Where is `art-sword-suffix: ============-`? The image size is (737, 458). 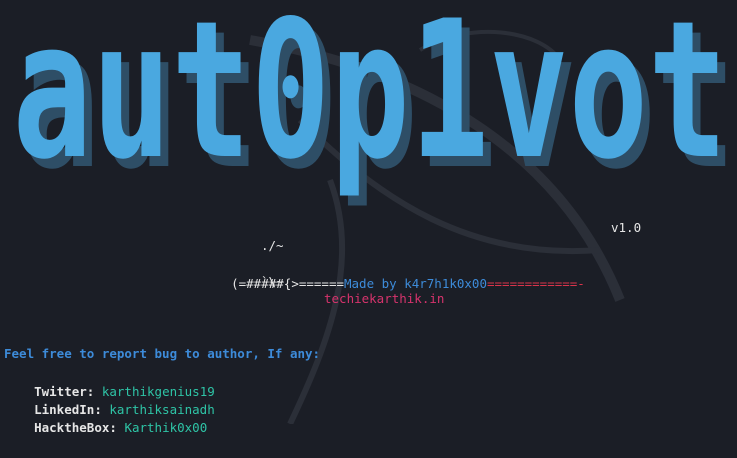
art-sword-suffix: ============- is located at coordinates (536, 283).